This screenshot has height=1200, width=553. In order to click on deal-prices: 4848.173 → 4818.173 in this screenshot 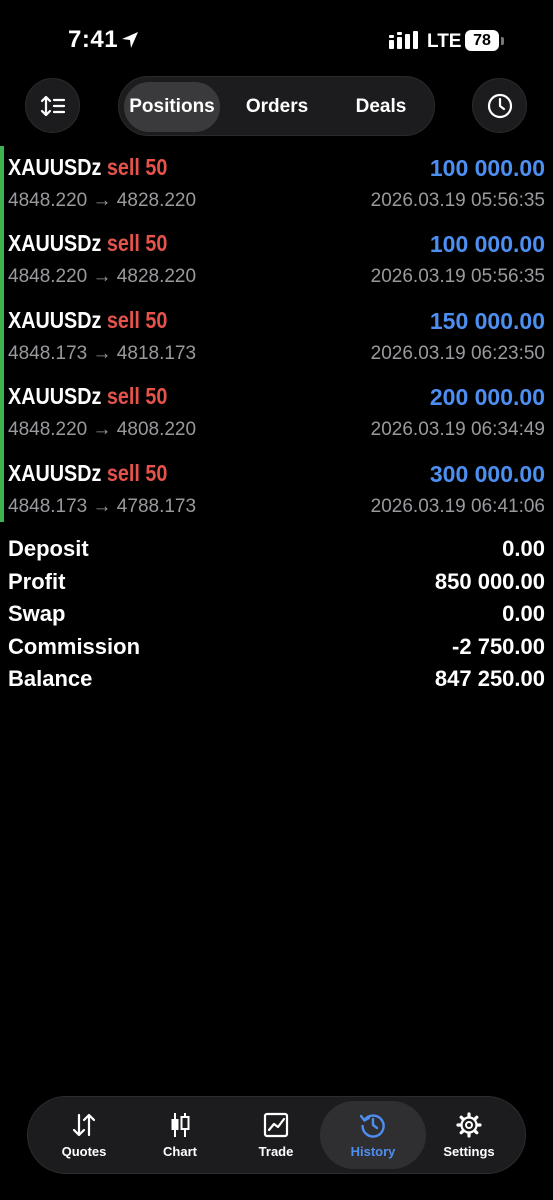, I will do `click(102, 353)`.